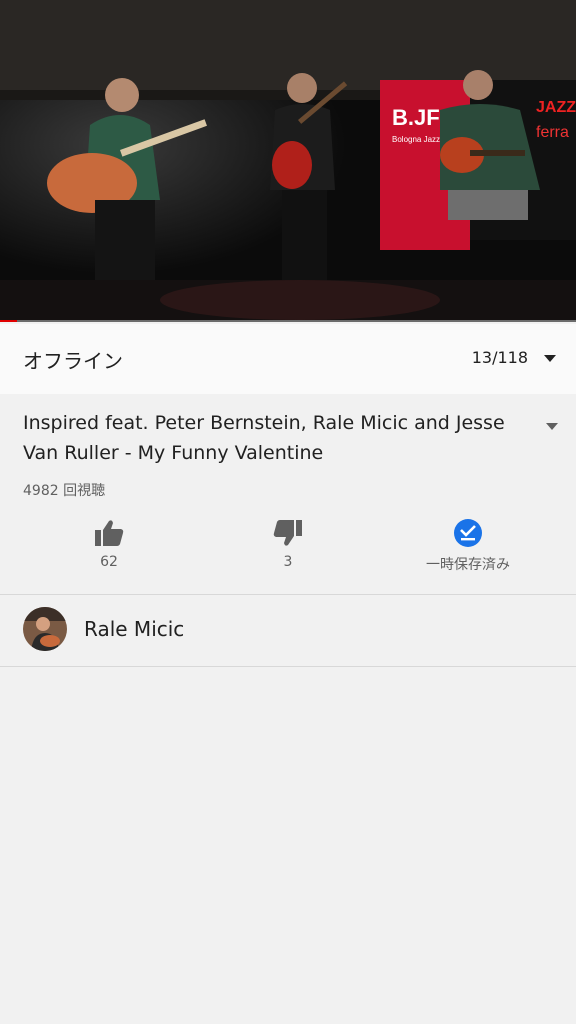  What do you see at coordinates (109, 562) in the screenshot?
I see `like-count: 62` at bounding box center [109, 562].